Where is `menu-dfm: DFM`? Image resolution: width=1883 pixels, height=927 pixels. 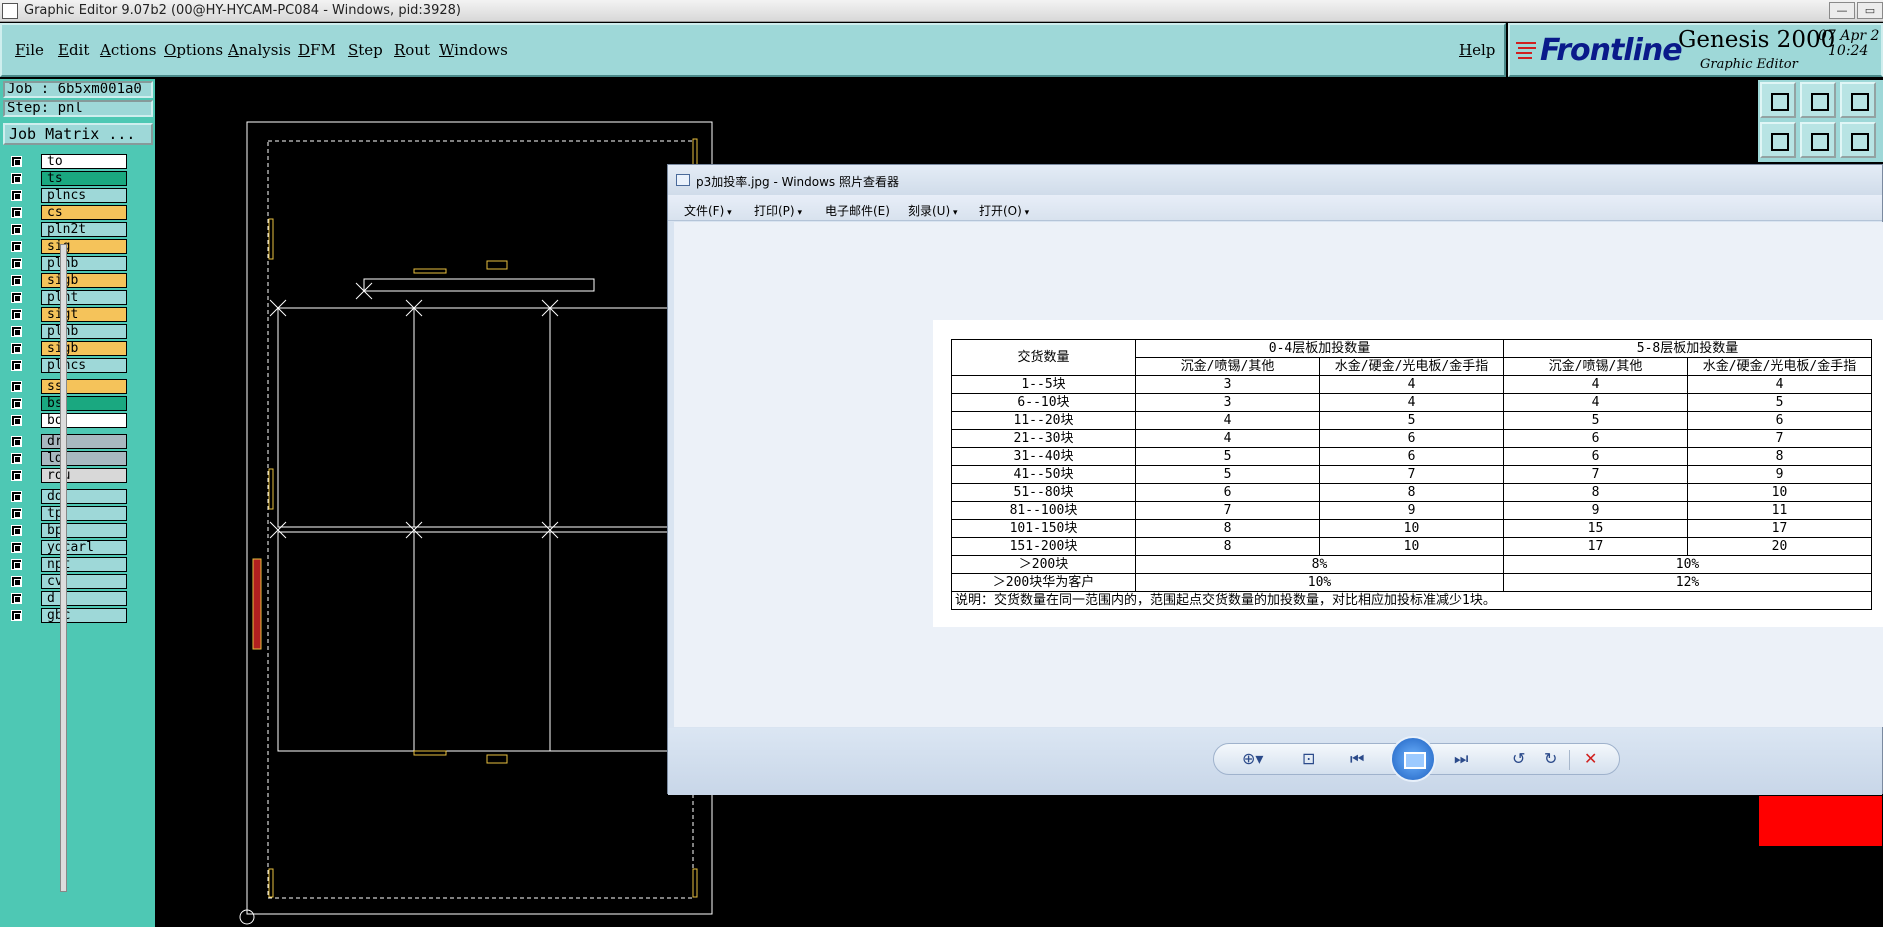
menu-dfm: DFM is located at coordinates (317, 50).